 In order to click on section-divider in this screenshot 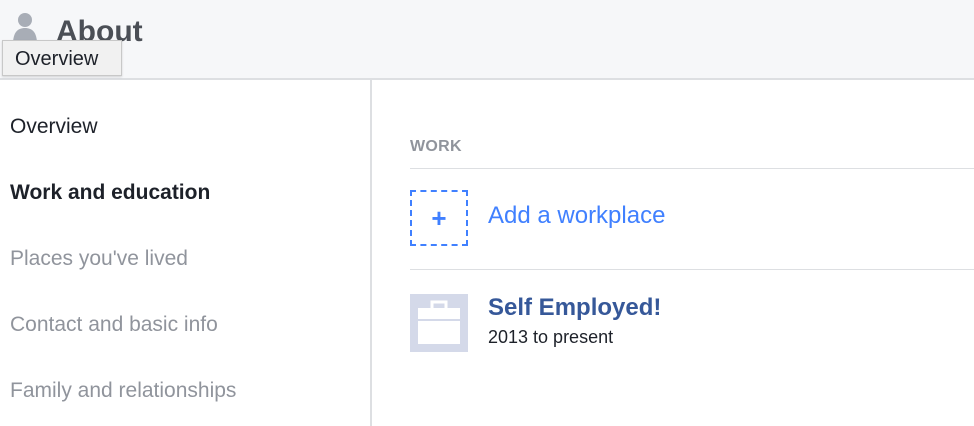, I will do `click(692, 168)`.